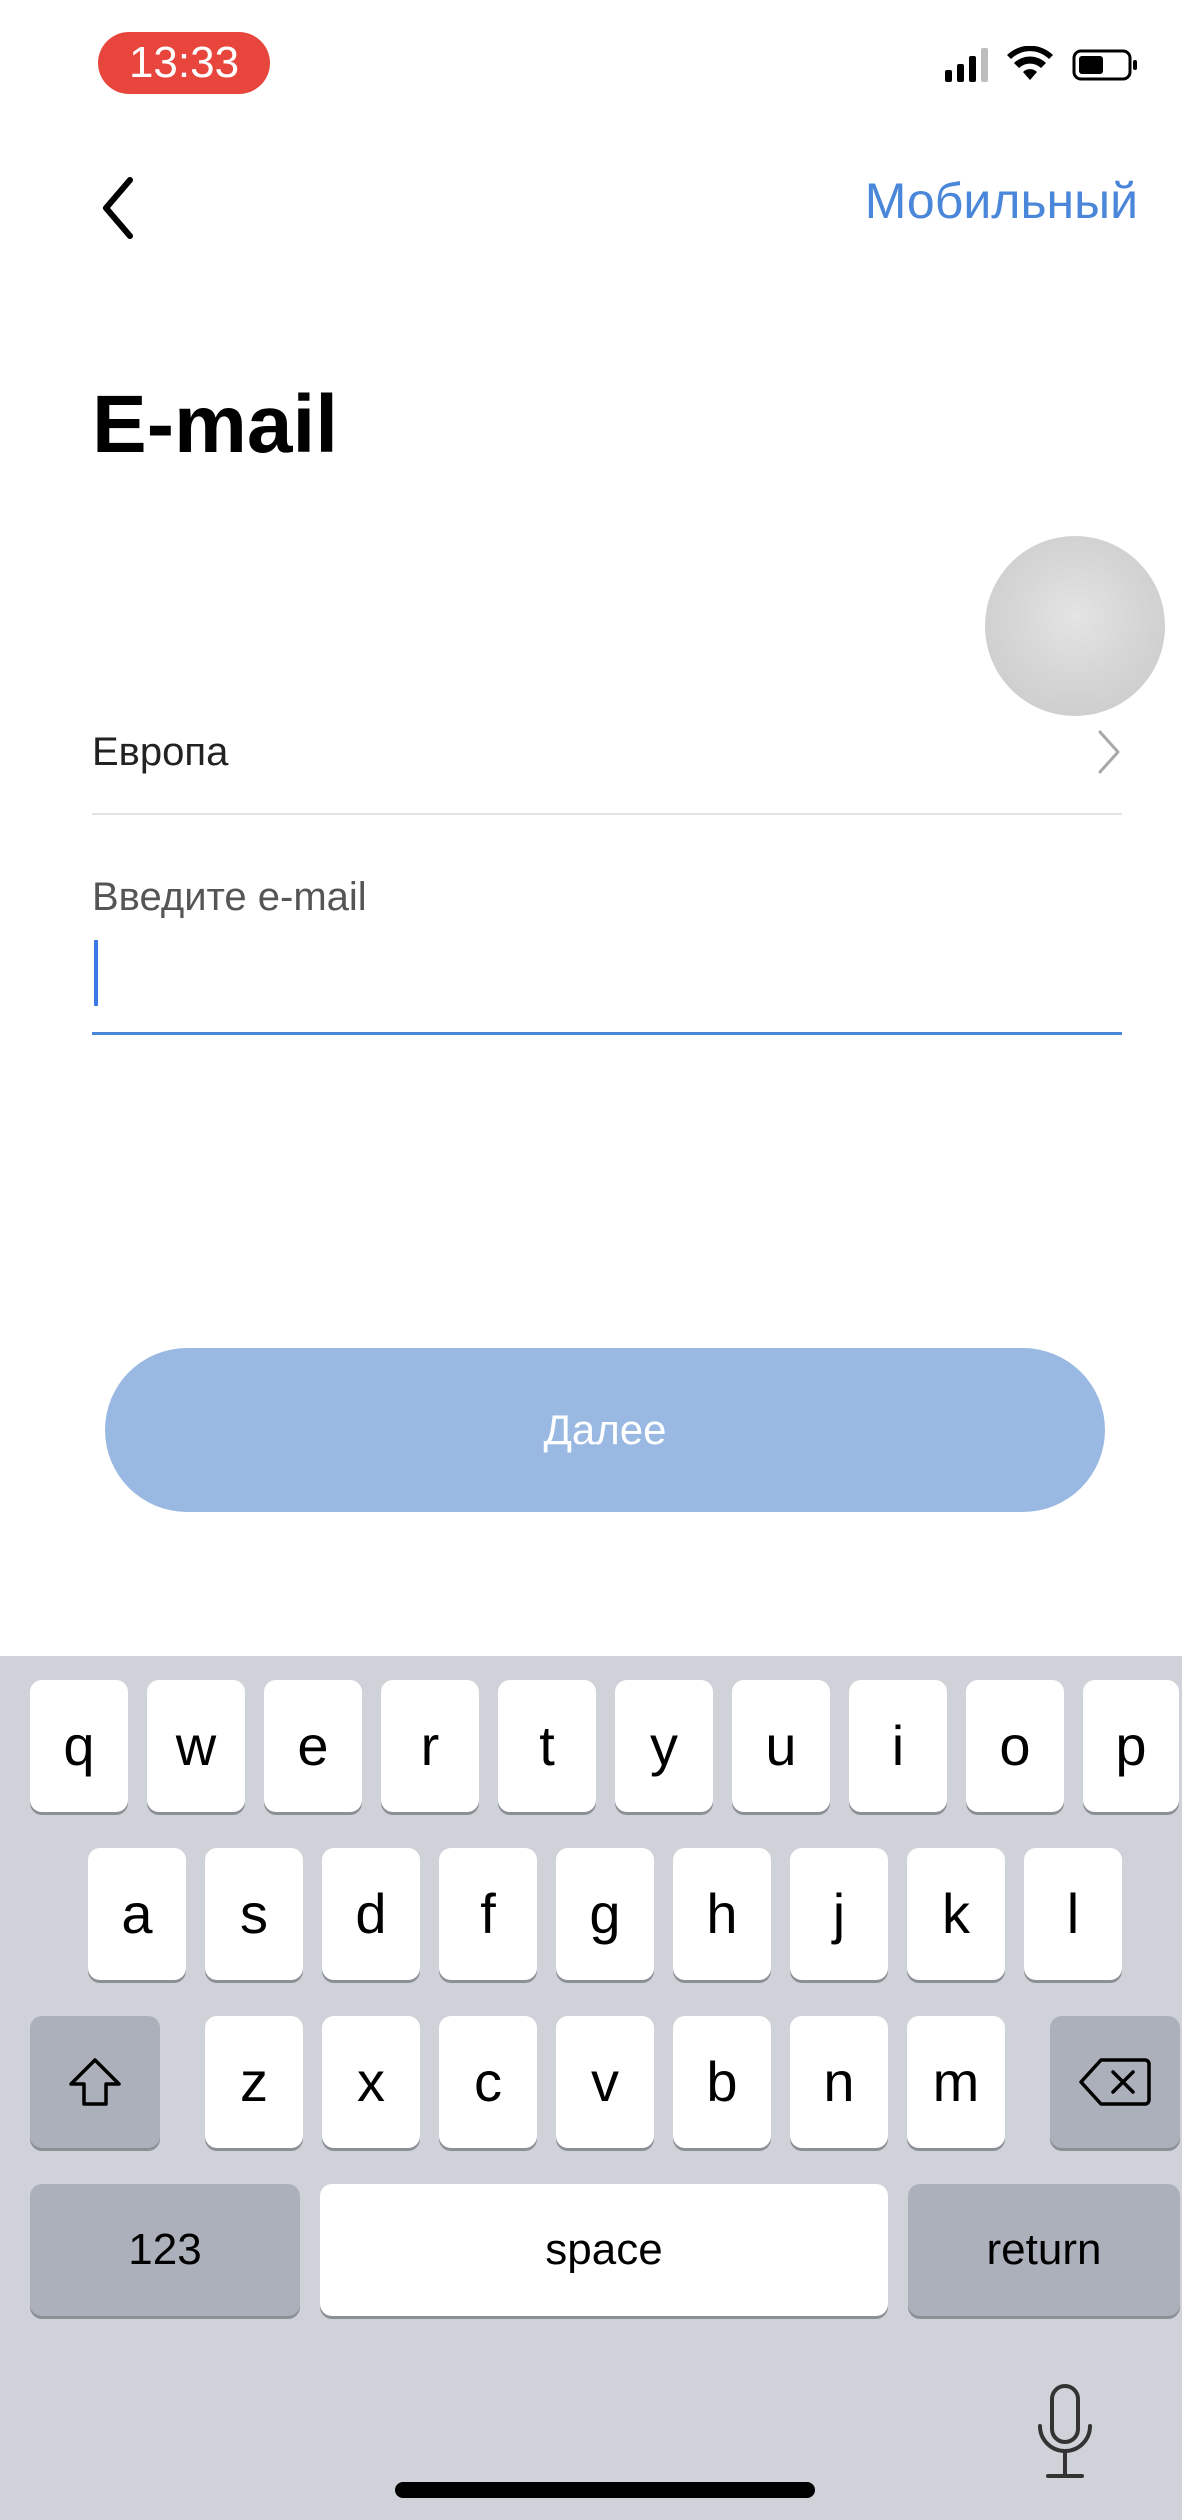 Image resolution: width=1182 pixels, height=2520 pixels. I want to click on back-button, so click(122, 208).